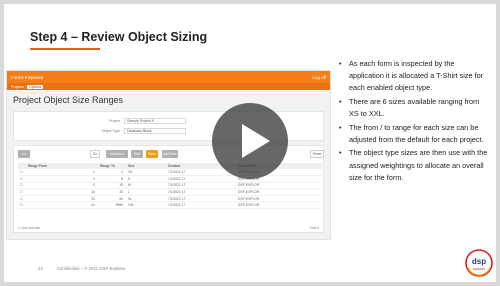 The height and width of the screenshot is (286, 500). What do you see at coordinates (119, 37) in the screenshot?
I see `slide-title: Step 4 – Review Object Sizing` at bounding box center [119, 37].